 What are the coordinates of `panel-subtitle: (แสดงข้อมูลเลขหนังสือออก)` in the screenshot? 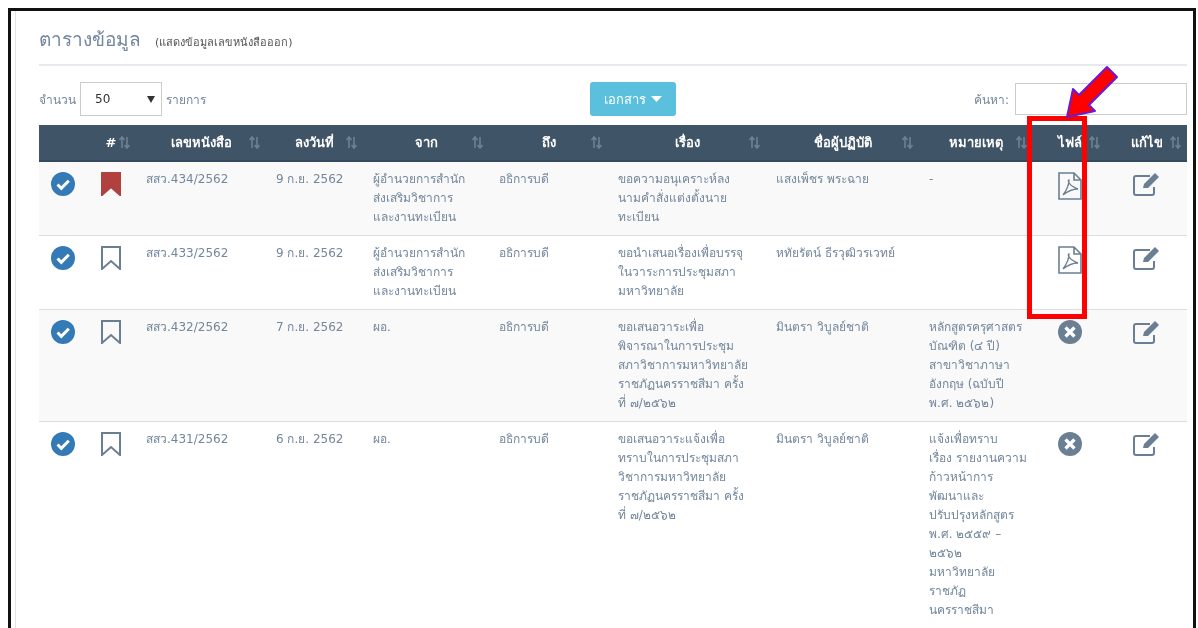 It's located at (224, 43).